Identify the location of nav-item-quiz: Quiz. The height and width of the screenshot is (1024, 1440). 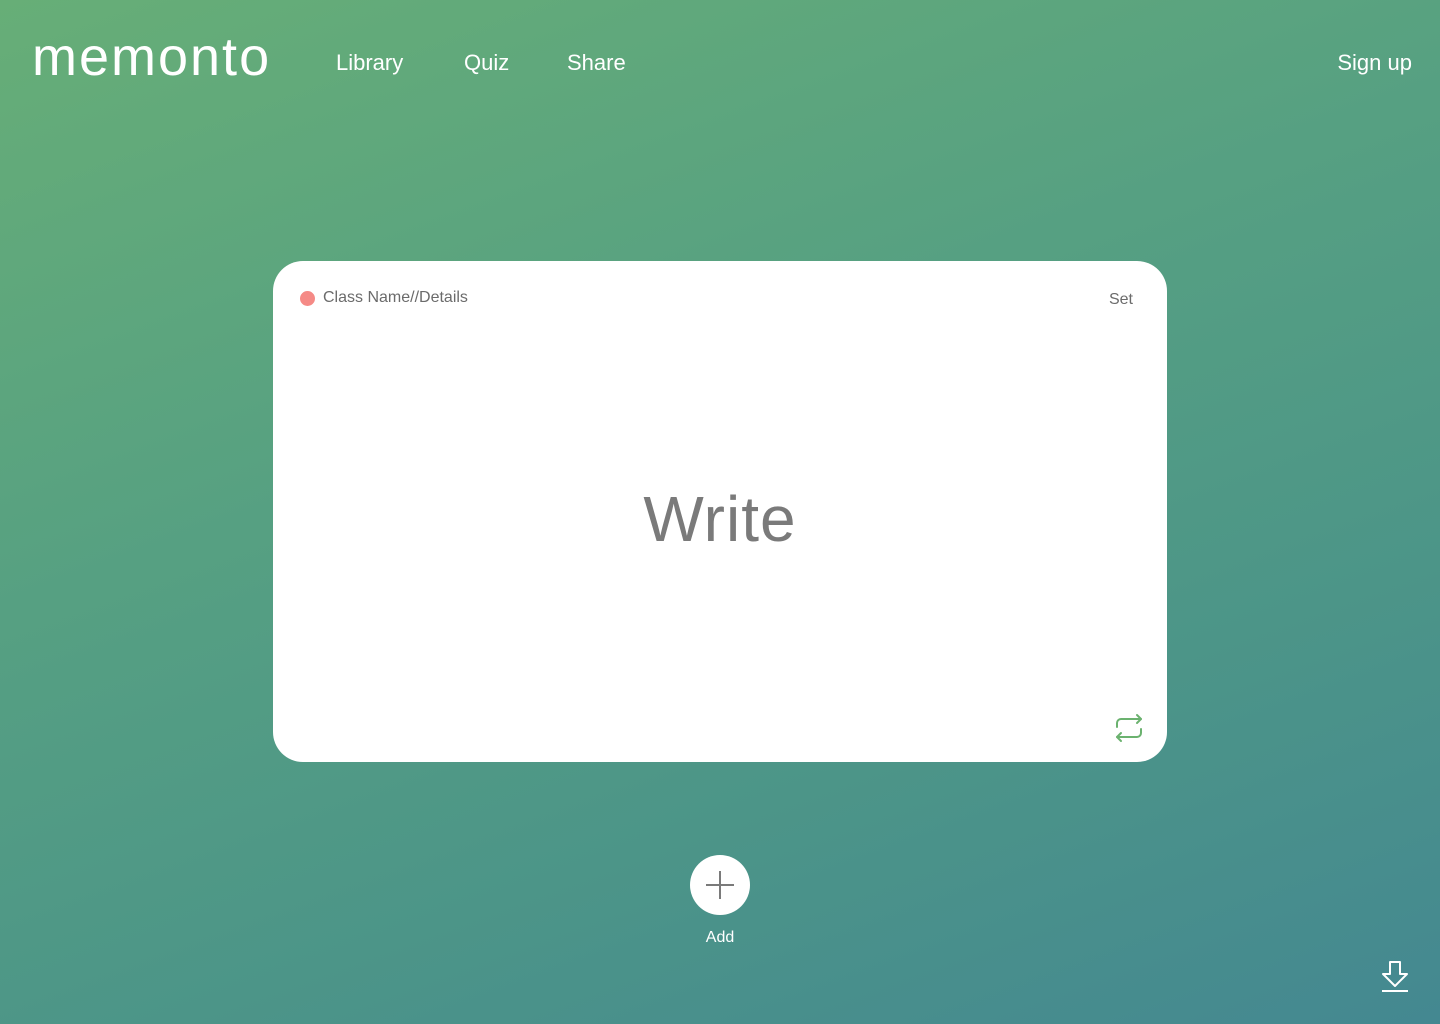
(486, 63).